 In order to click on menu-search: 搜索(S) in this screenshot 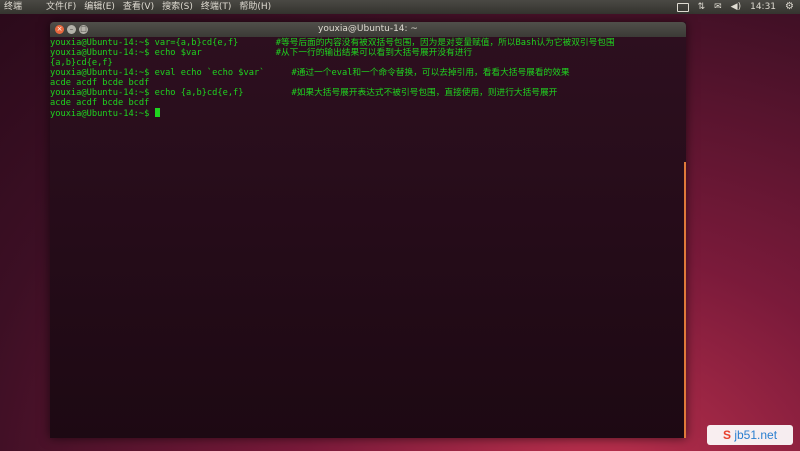, I will do `click(177, 7)`.